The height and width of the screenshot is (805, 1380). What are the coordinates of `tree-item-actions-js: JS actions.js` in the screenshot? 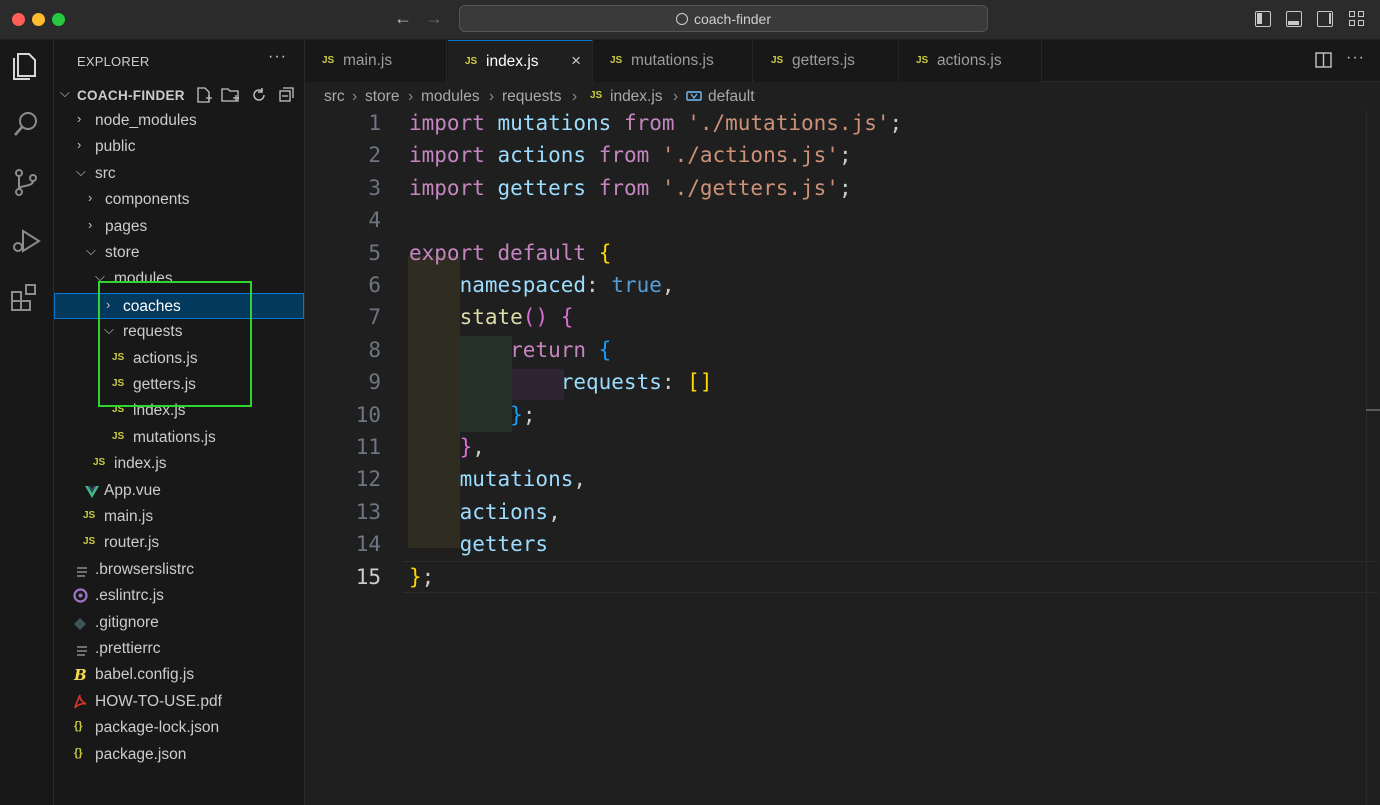 It's located at (179, 359).